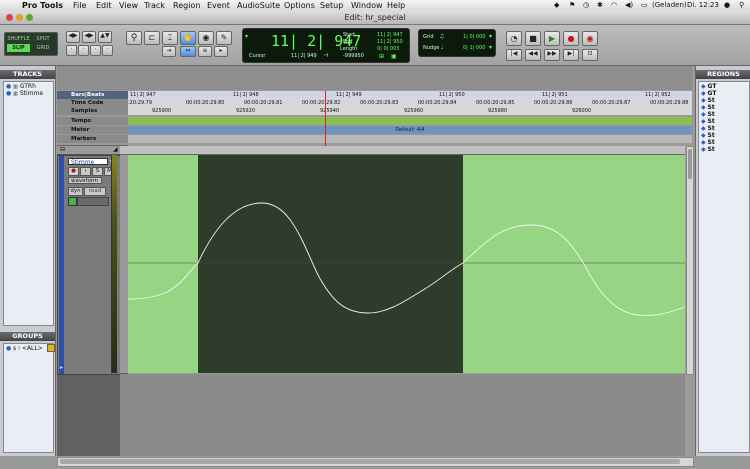  What do you see at coordinates (586, 5) in the screenshot?
I see `time-machine-icon: ◷` at bounding box center [586, 5].